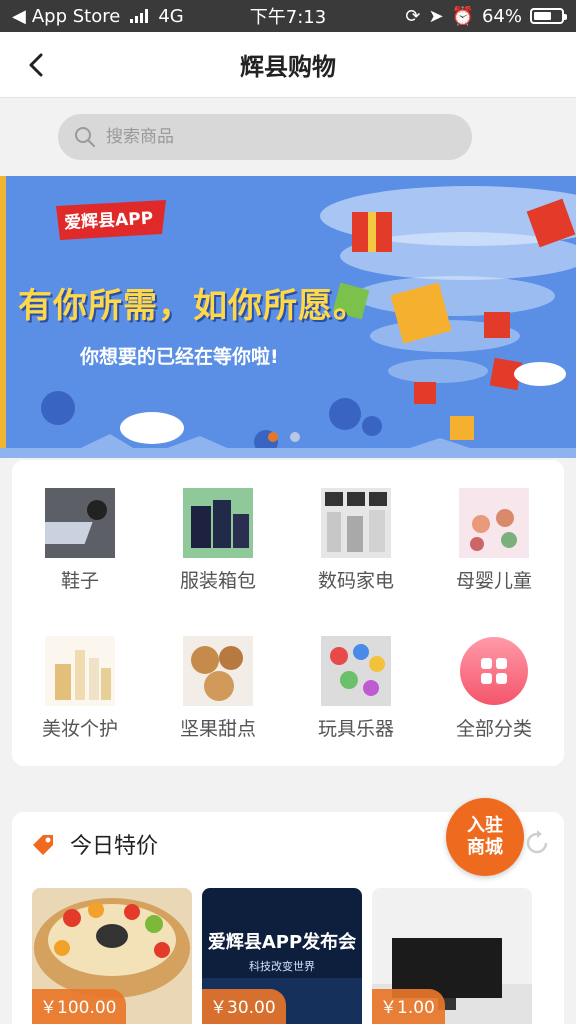 The height and width of the screenshot is (1024, 576). Describe the element at coordinates (193, 306) in the screenshot. I see `banner-headline: 有你所需，如你所愿。` at that location.